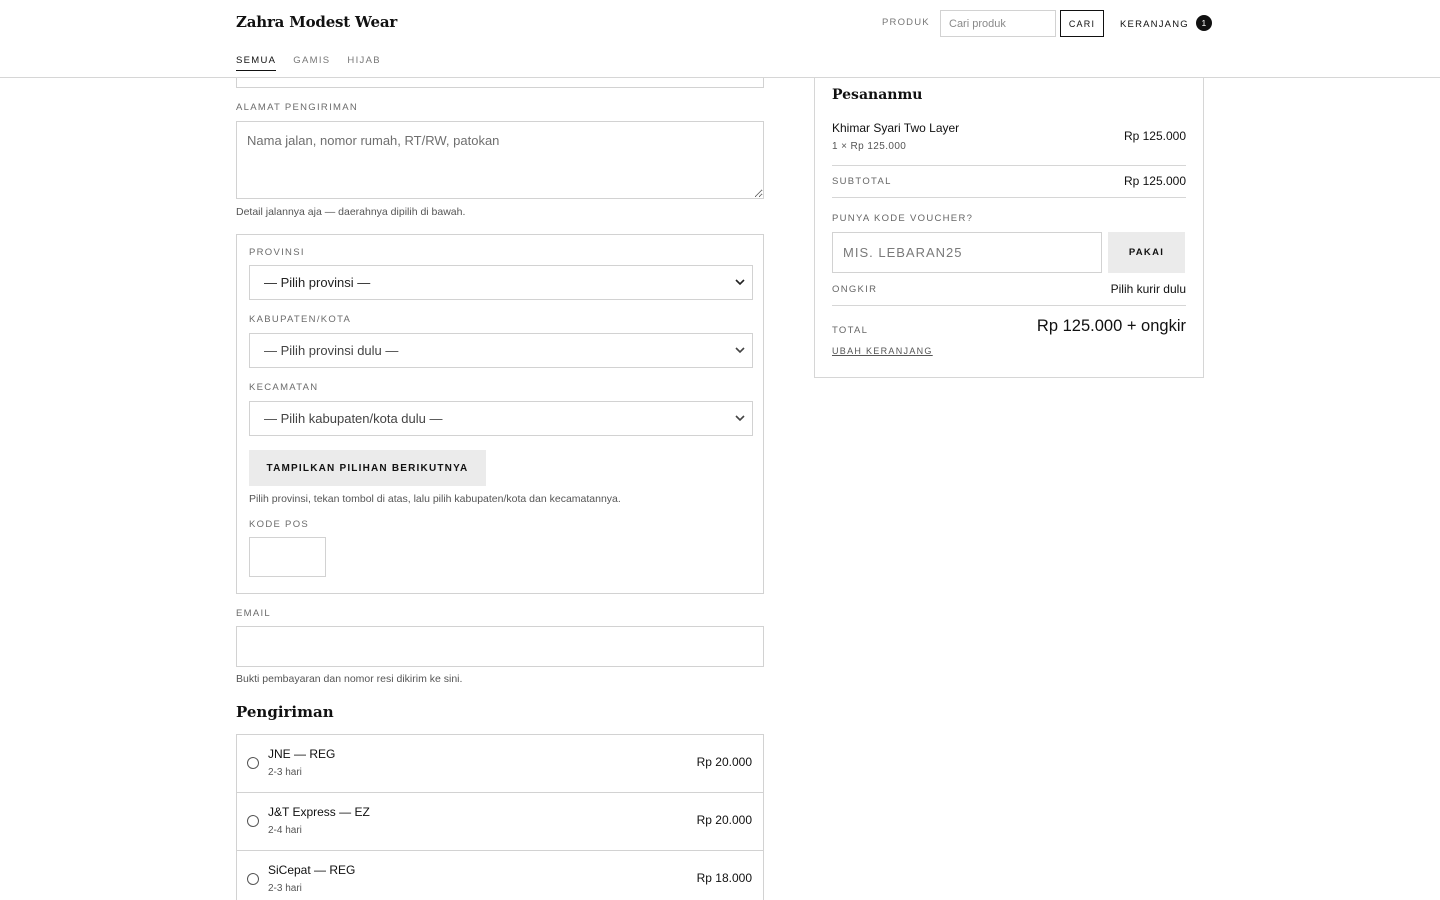 This screenshot has height=900, width=1440. I want to click on email-field, so click(500, 646).